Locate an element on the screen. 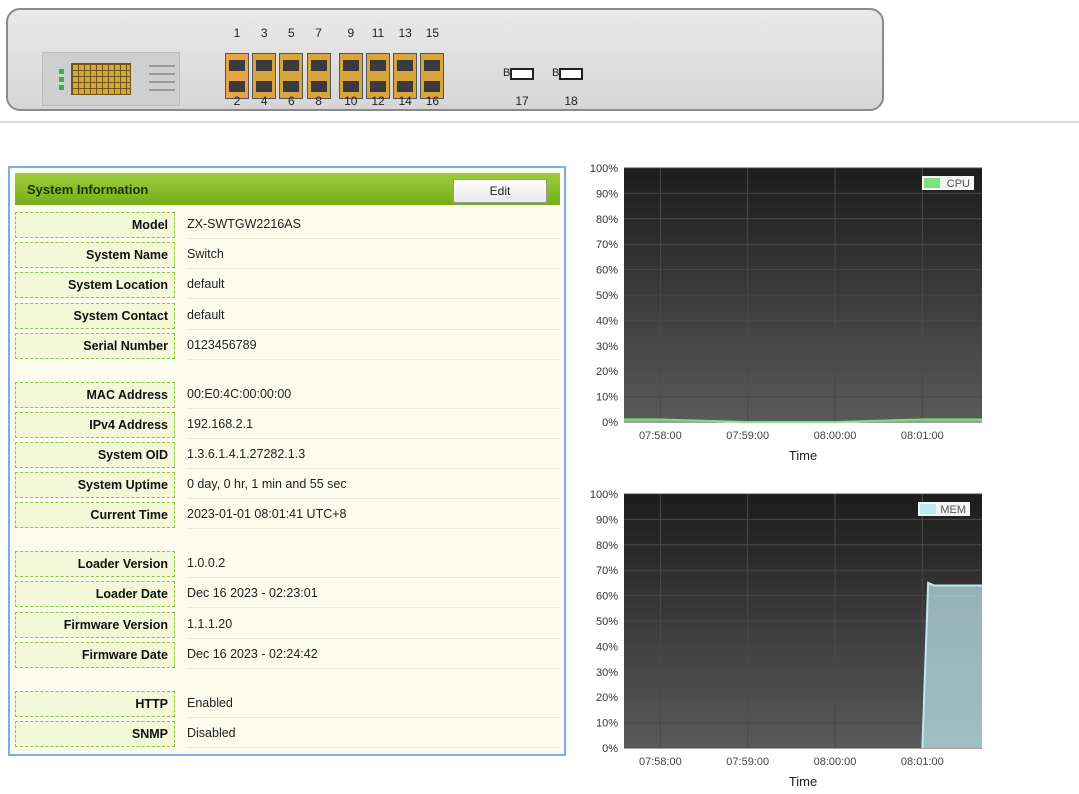 The image size is (1079, 794). info-row: Serial Number 0123456789 is located at coordinates (287, 346).